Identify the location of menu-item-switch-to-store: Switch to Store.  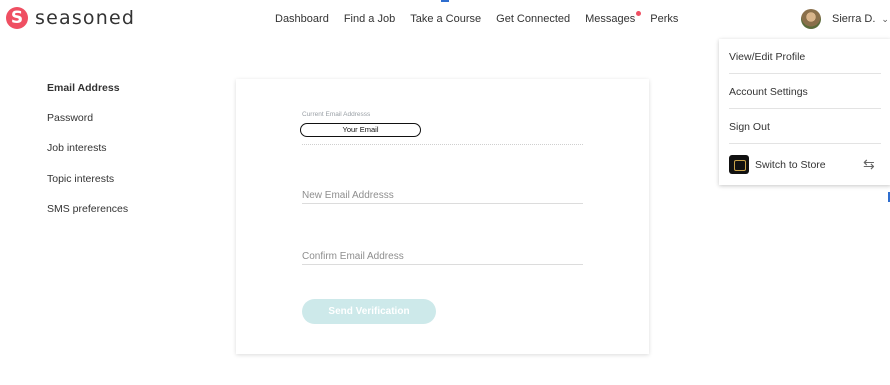
(790, 165).